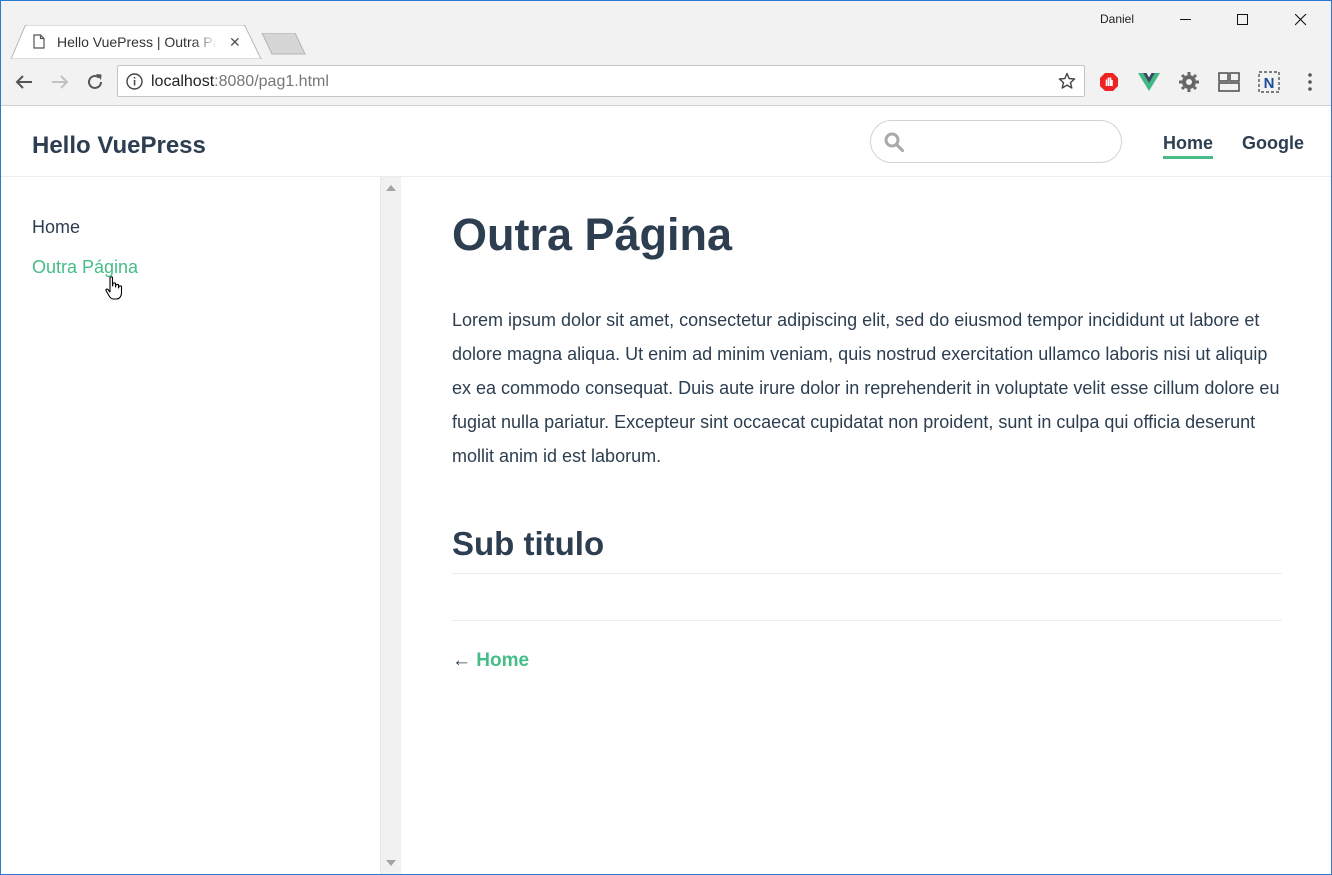  I want to click on back-arrow-icon, so click(24, 82).